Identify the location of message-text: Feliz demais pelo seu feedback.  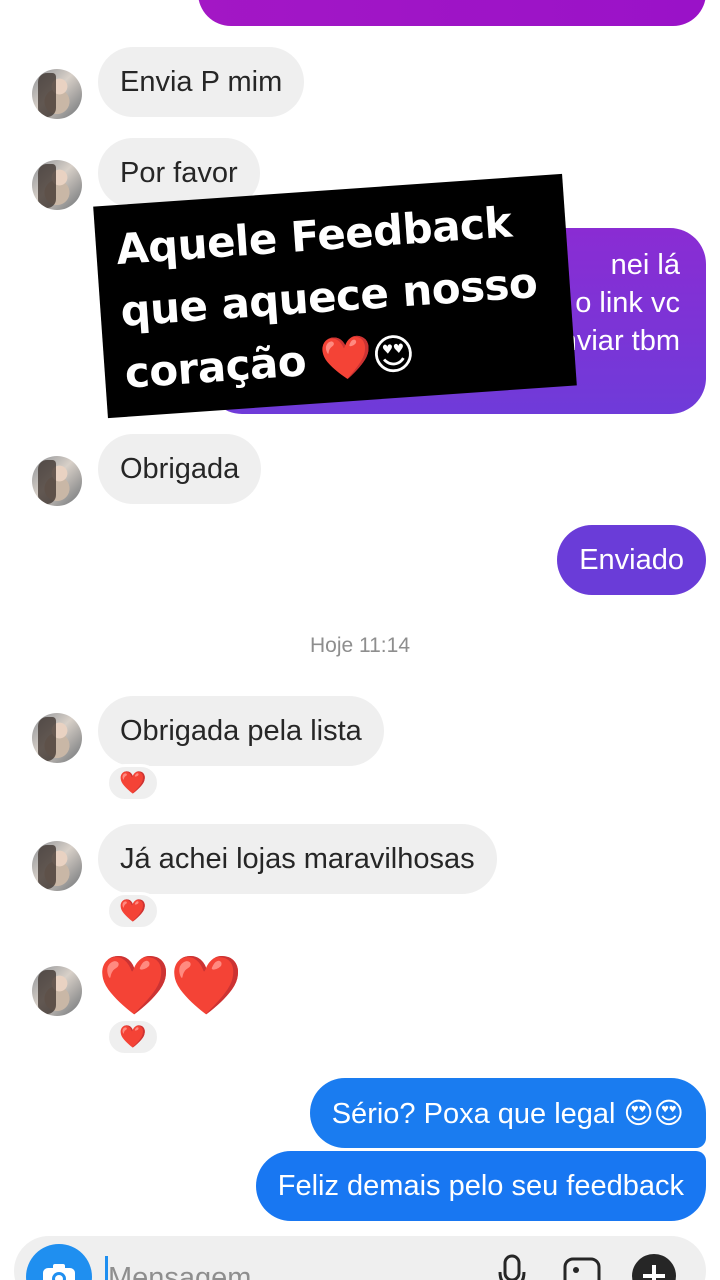
(480, 1185).